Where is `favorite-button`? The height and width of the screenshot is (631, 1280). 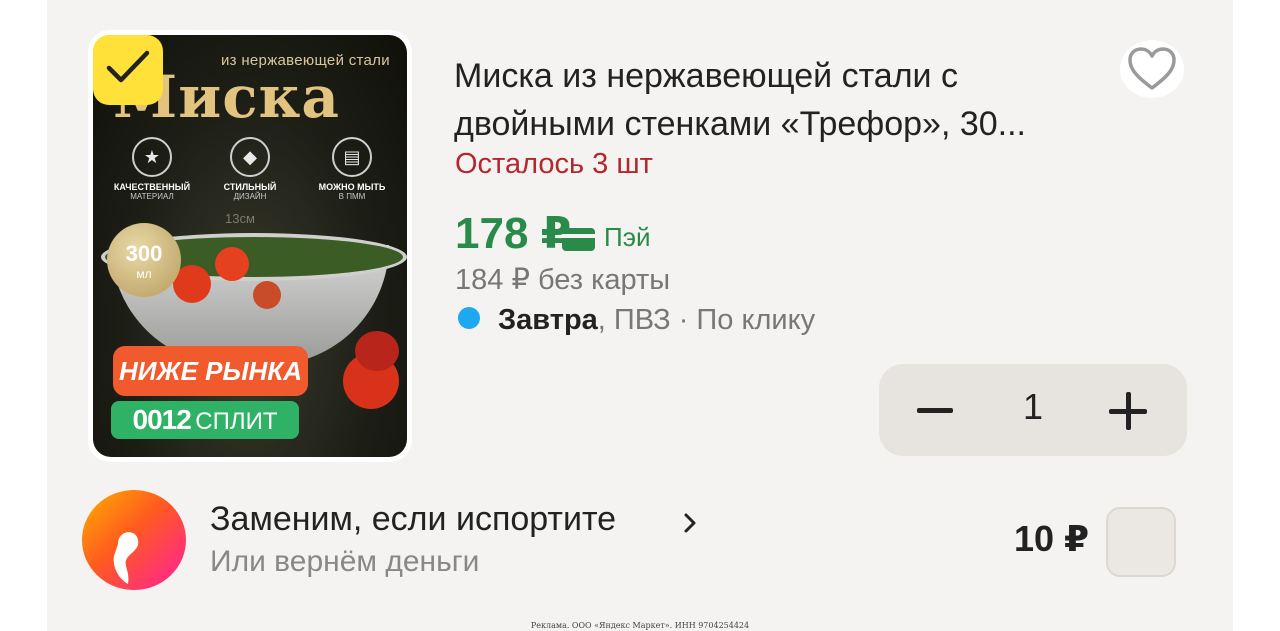
favorite-button is located at coordinates (1152, 69).